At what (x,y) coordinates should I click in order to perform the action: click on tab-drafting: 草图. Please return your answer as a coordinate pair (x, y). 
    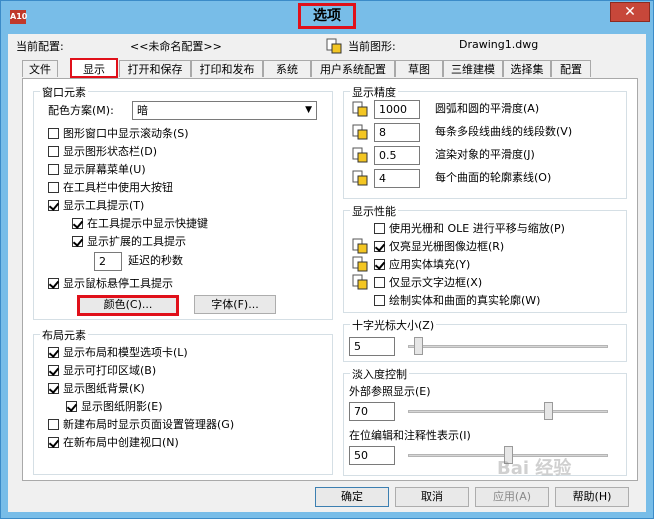
    Looking at the image, I should click on (419, 68).